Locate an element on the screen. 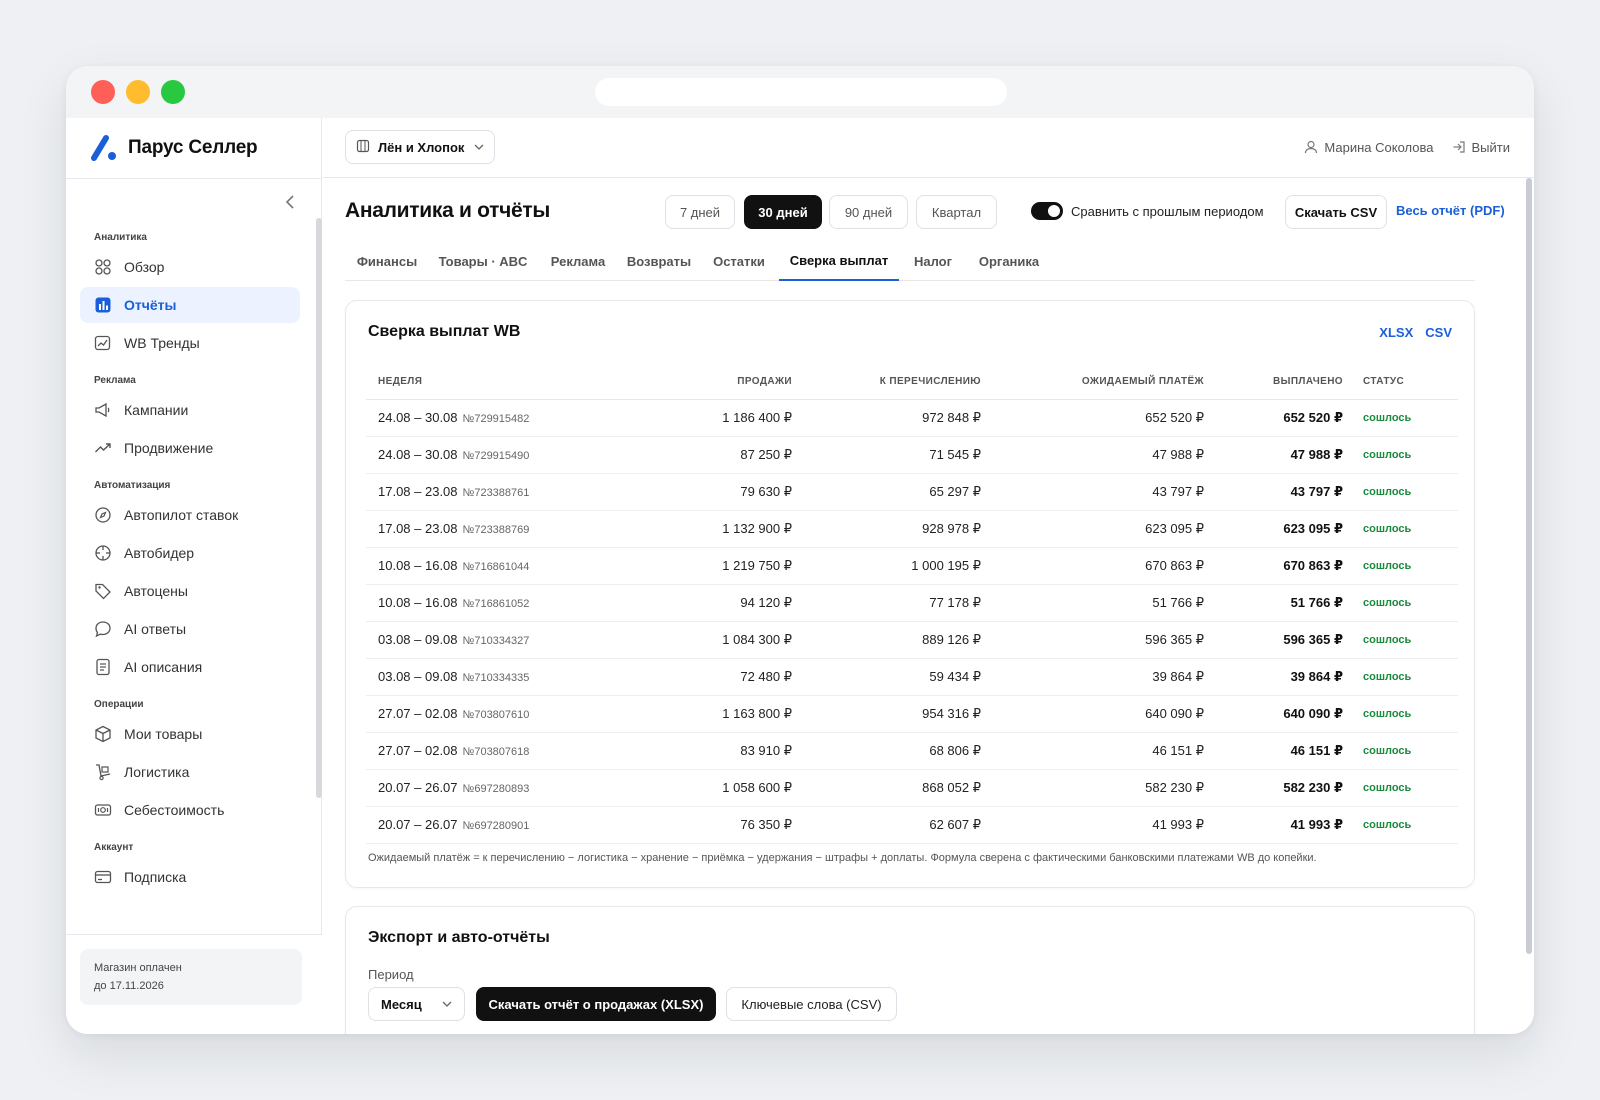 The height and width of the screenshot is (1100, 1600). sidebar-item: Себестоимость is located at coordinates (190, 810).